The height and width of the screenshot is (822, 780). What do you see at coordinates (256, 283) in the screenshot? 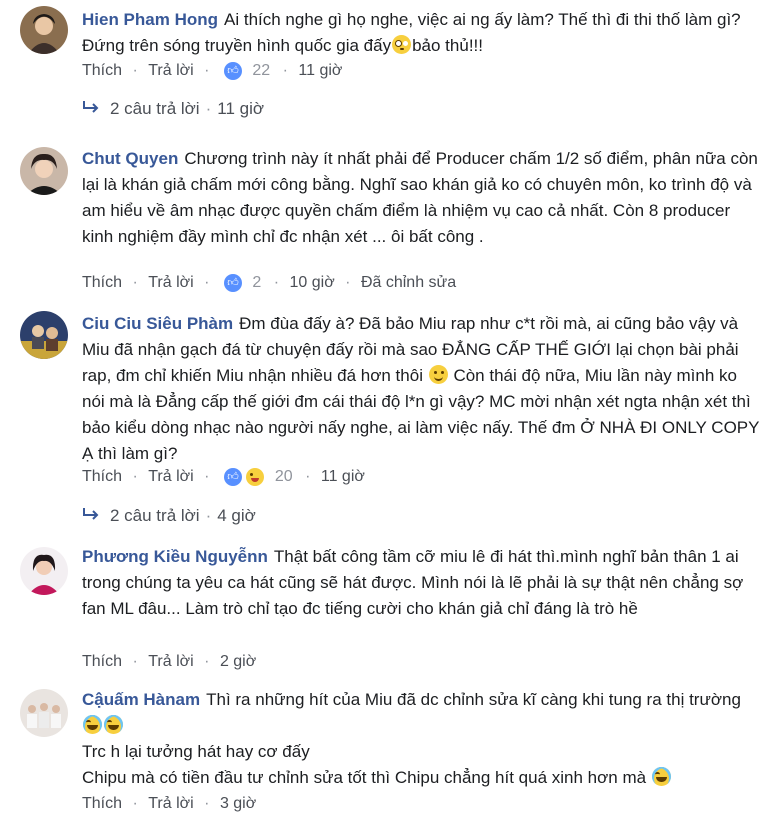
I see `reaction-count: 2` at bounding box center [256, 283].